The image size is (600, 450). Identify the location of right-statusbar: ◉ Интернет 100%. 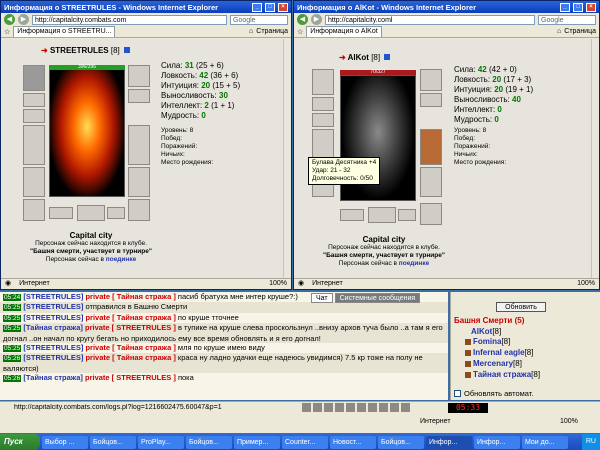
(446, 283).